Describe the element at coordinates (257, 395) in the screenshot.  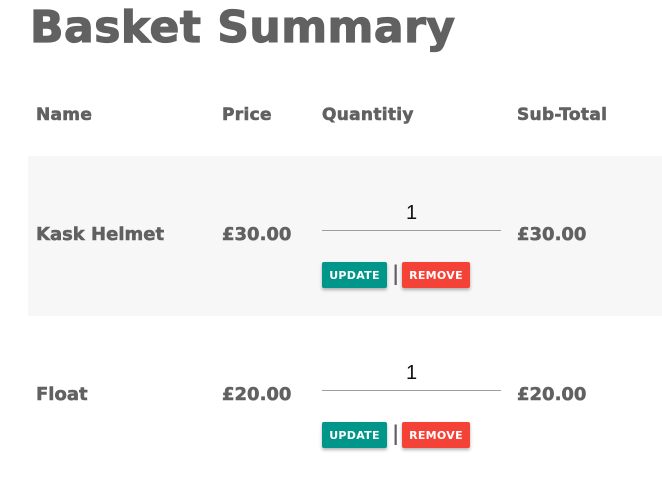
I see `item-price: £20.00` at that location.